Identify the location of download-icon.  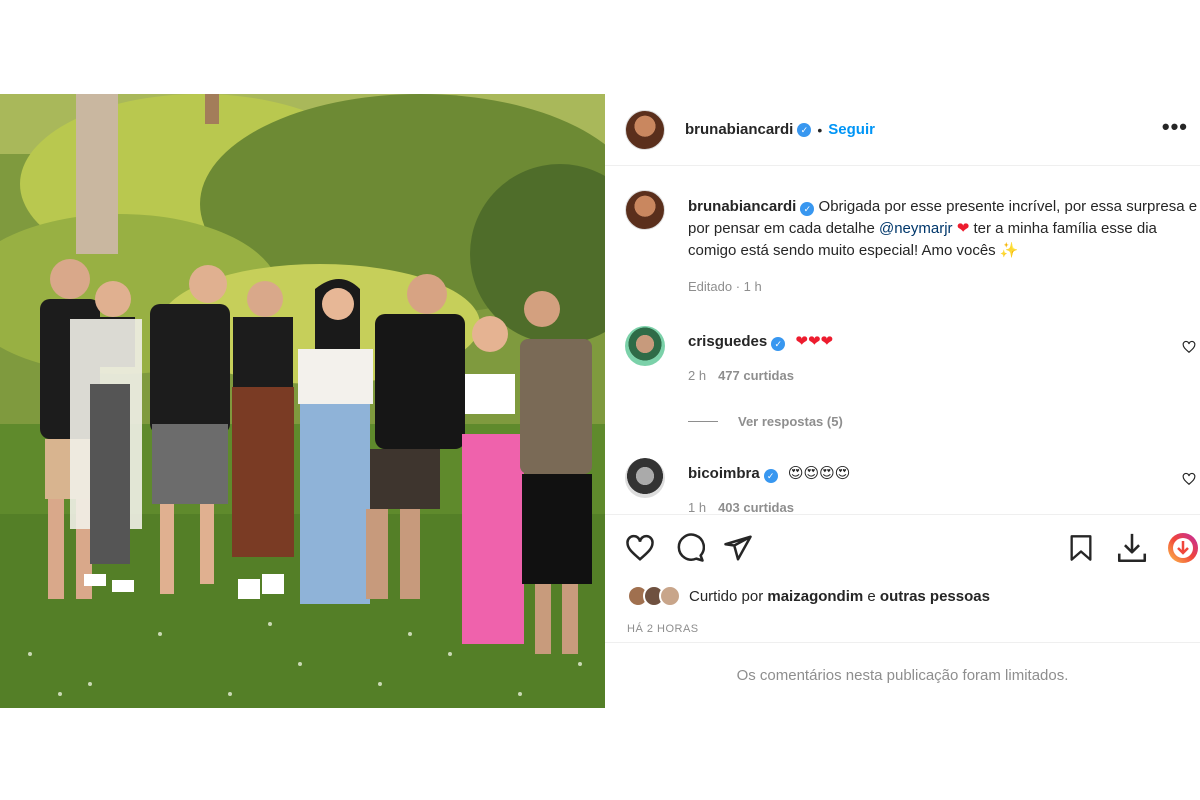
(1132, 548).